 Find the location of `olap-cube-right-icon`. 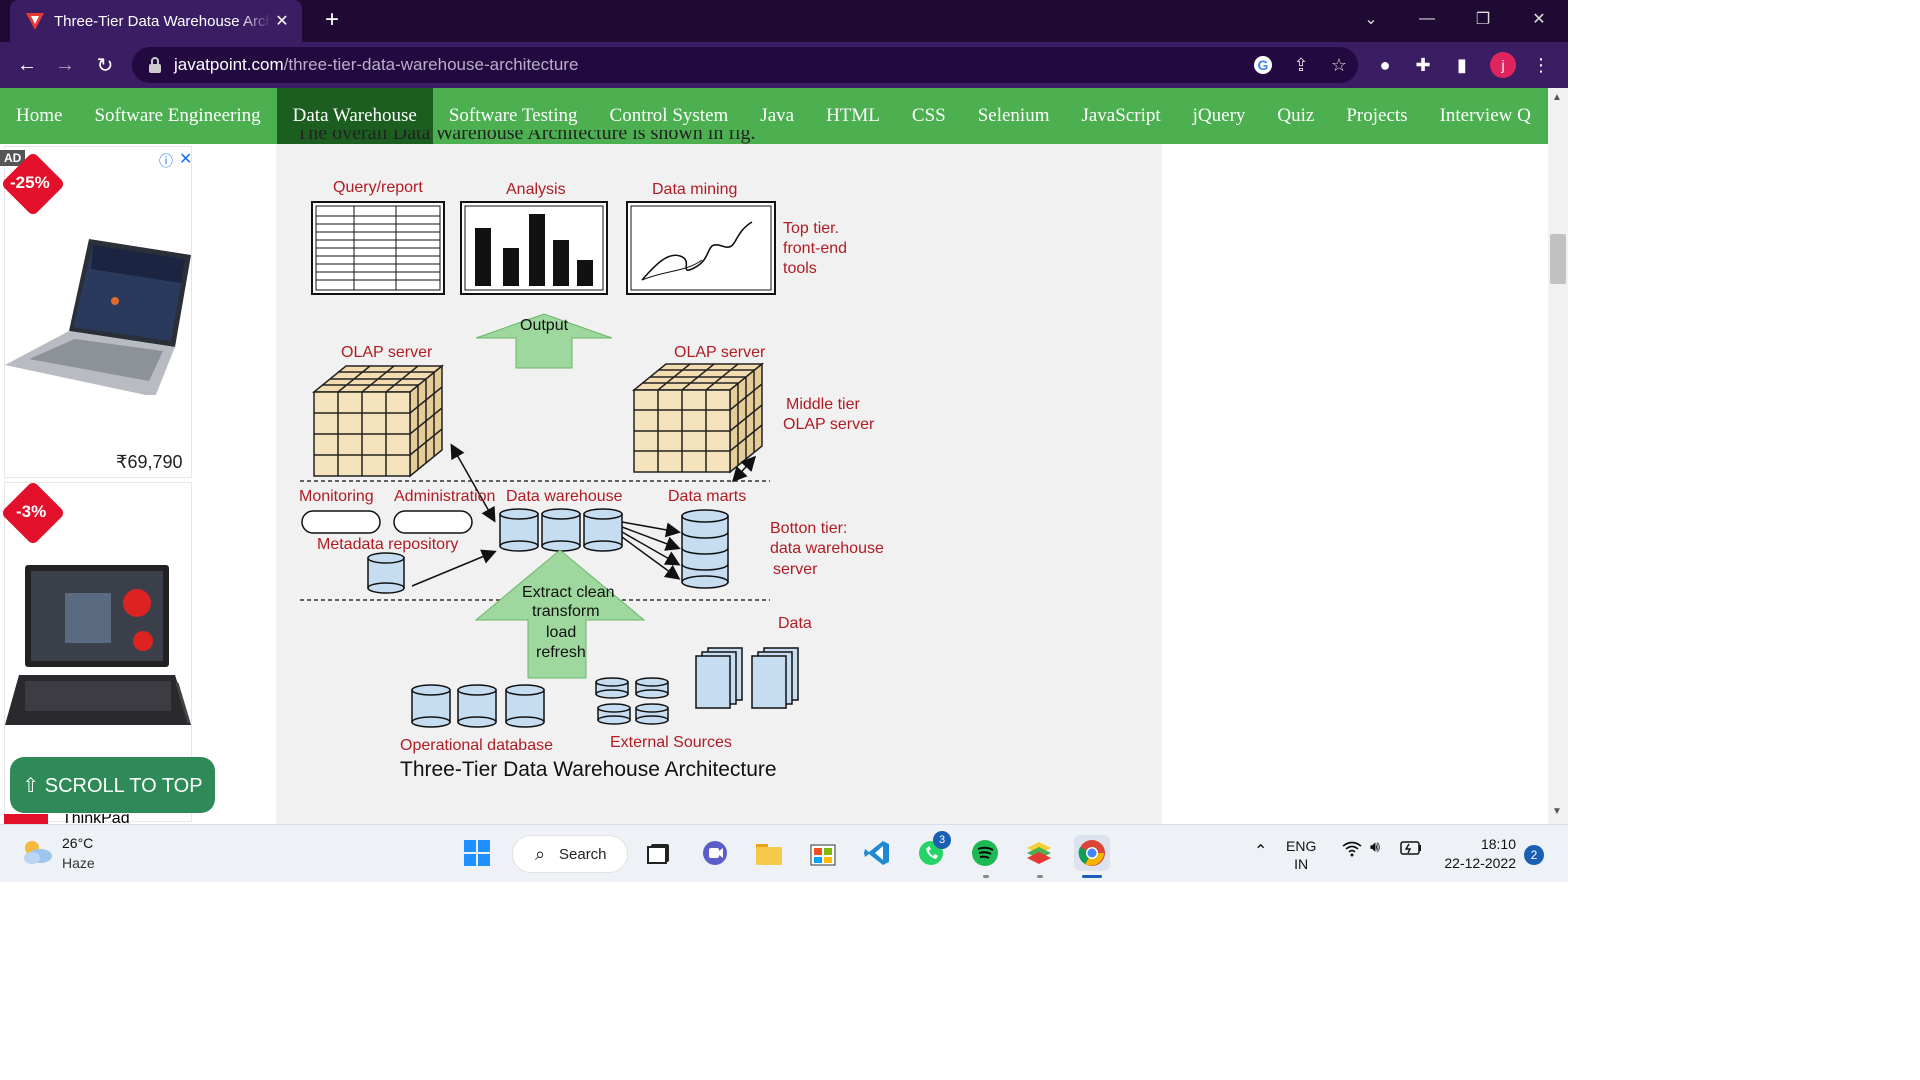

olap-cube-right-icon is located at coordinates (698, 418).